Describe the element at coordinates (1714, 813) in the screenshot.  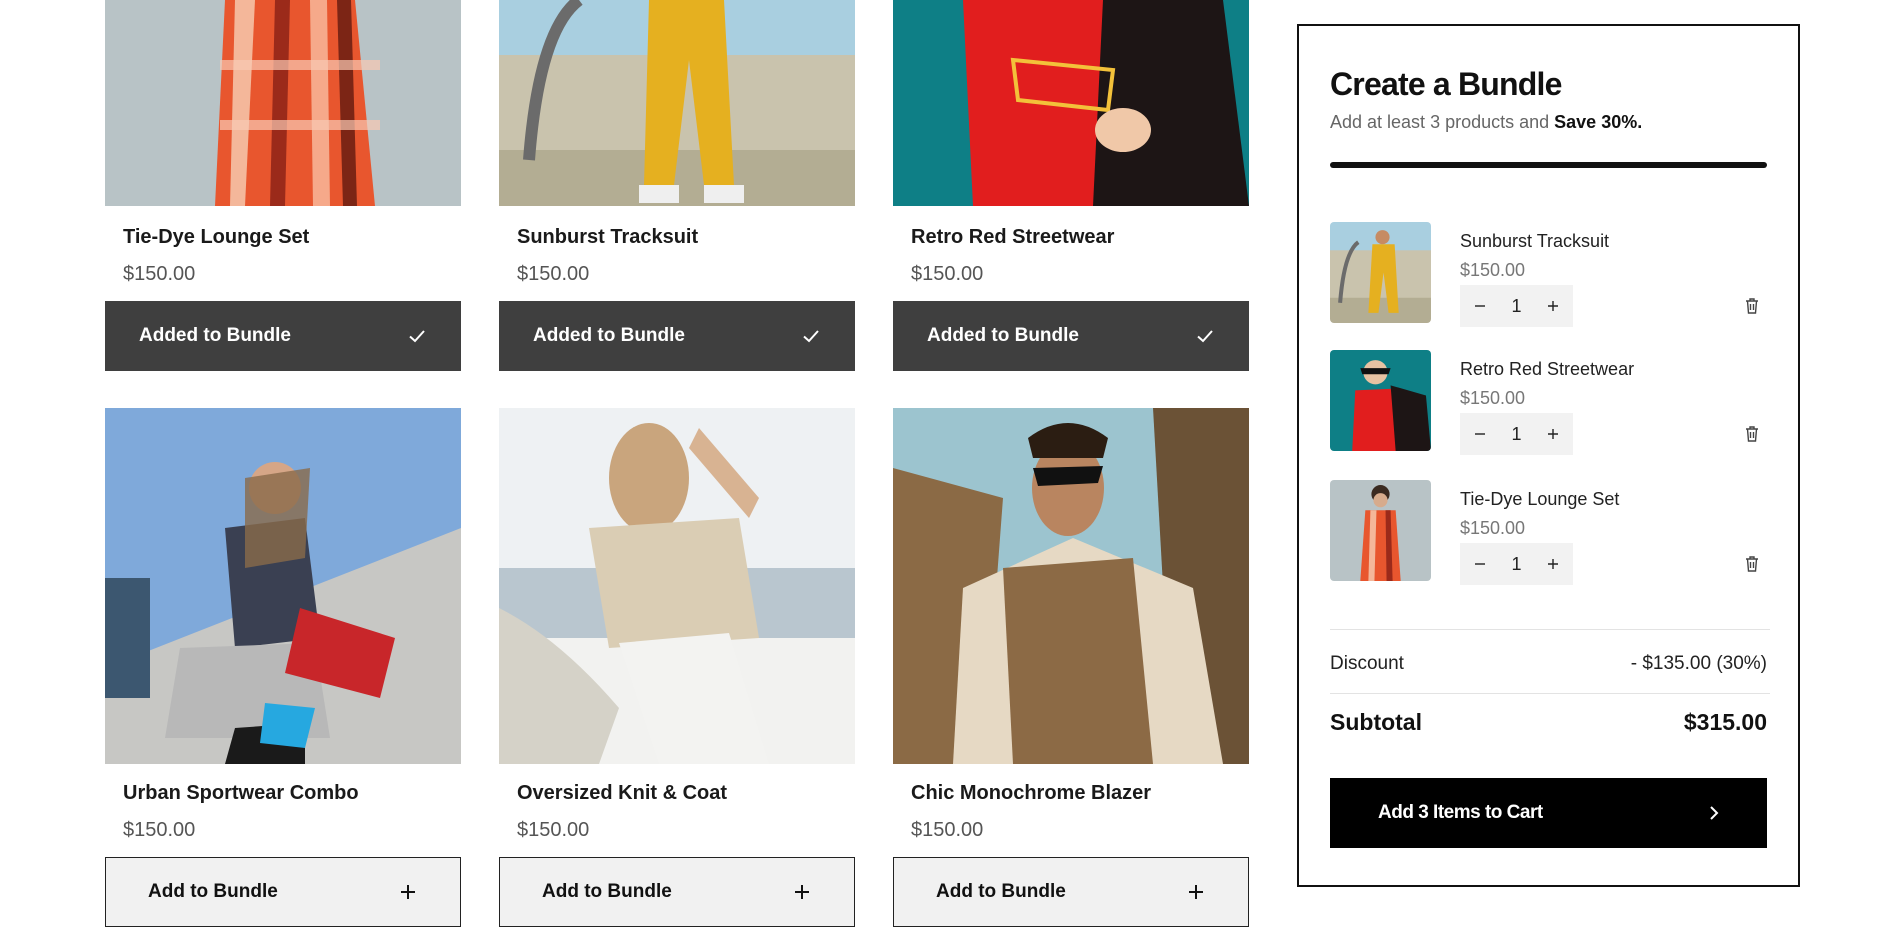
I see `chevron-right-icon` at that location.